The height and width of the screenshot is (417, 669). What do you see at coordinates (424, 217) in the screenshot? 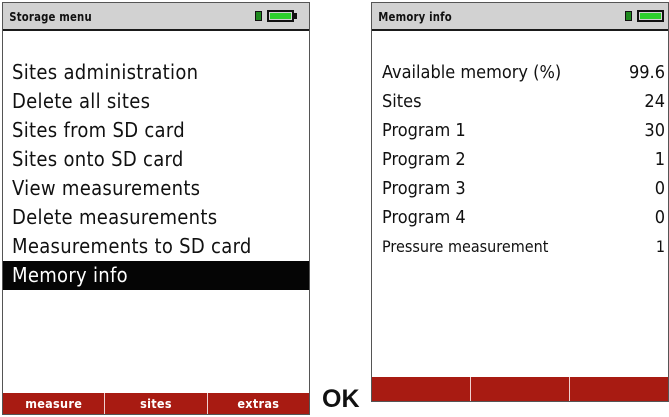
I see `info-label: Program 4` at bounding box center [424, 217].